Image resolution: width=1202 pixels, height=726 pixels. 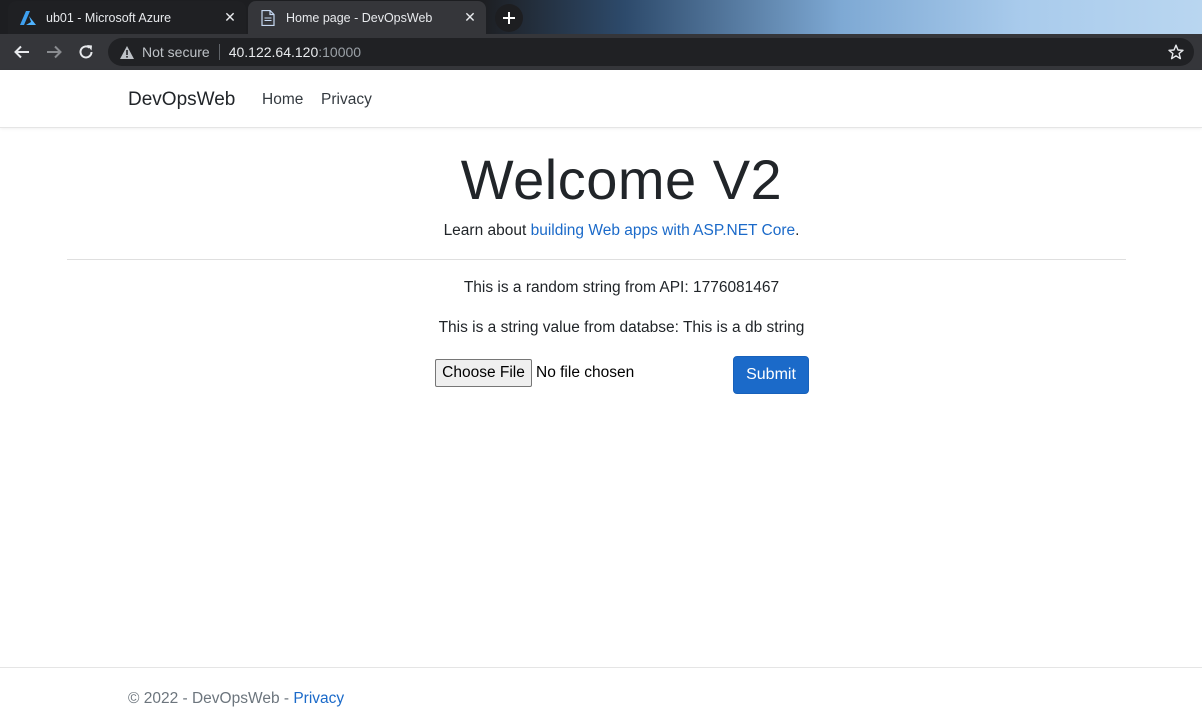 I want to click on reload-button, so click(x=86, y=52).